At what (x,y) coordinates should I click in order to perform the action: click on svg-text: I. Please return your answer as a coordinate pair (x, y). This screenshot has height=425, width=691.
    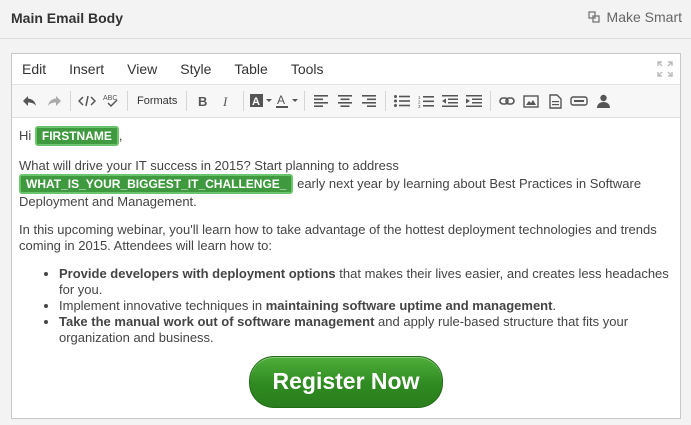
    Looking at the image, I should click on (225, 101).